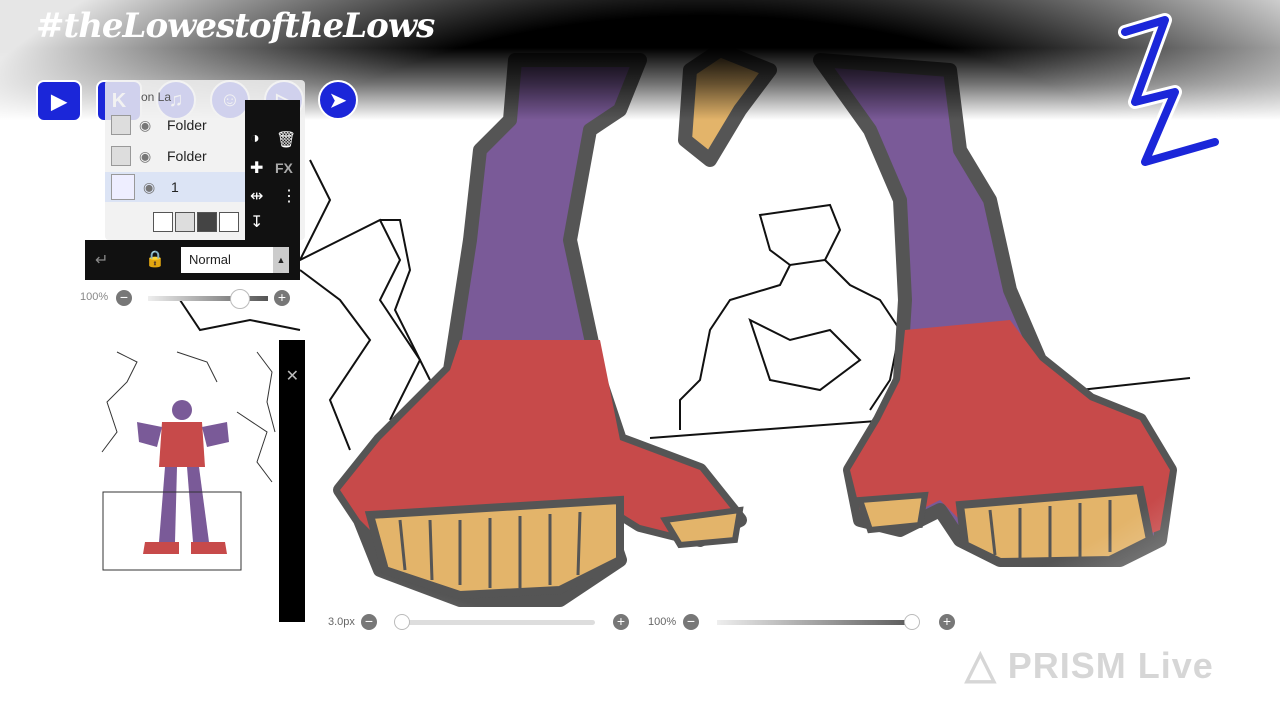  I want to click on more-icon: ⋮, so click(289, 196).